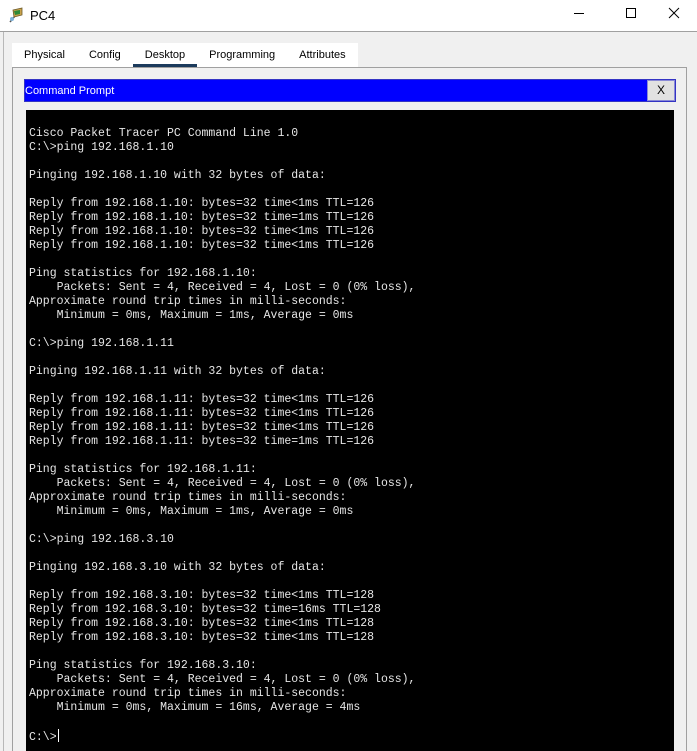 The height and width of the screenshot is (751, 697). What do you see at coordinates (143, 273) in the screenshot?
I see `terminal-line: Ping statistics for 192.168.1.10:` at bounding box center [143, 273].